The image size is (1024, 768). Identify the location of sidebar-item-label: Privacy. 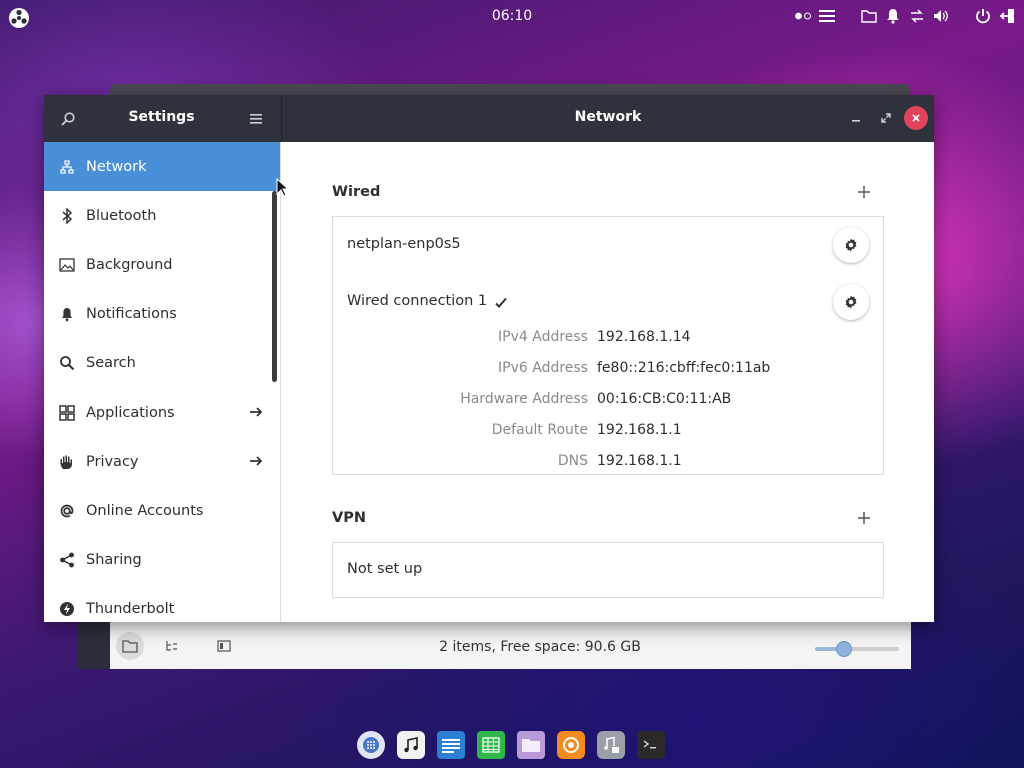
(112, 461).